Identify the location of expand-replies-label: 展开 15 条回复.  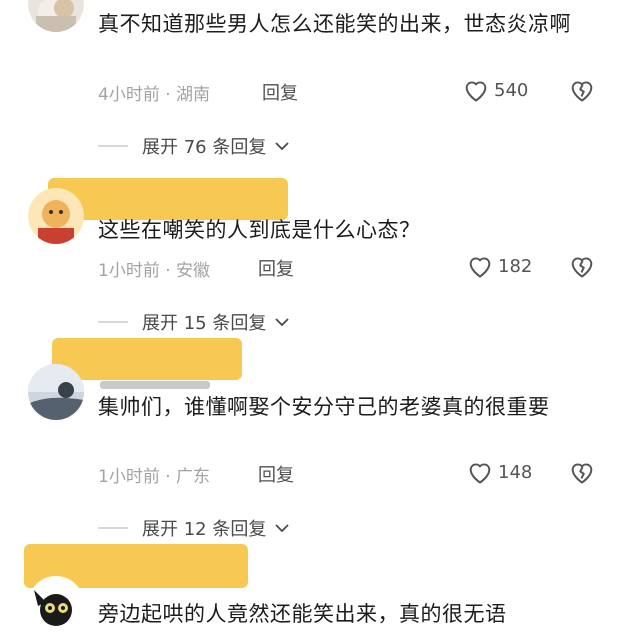
(204, 322).